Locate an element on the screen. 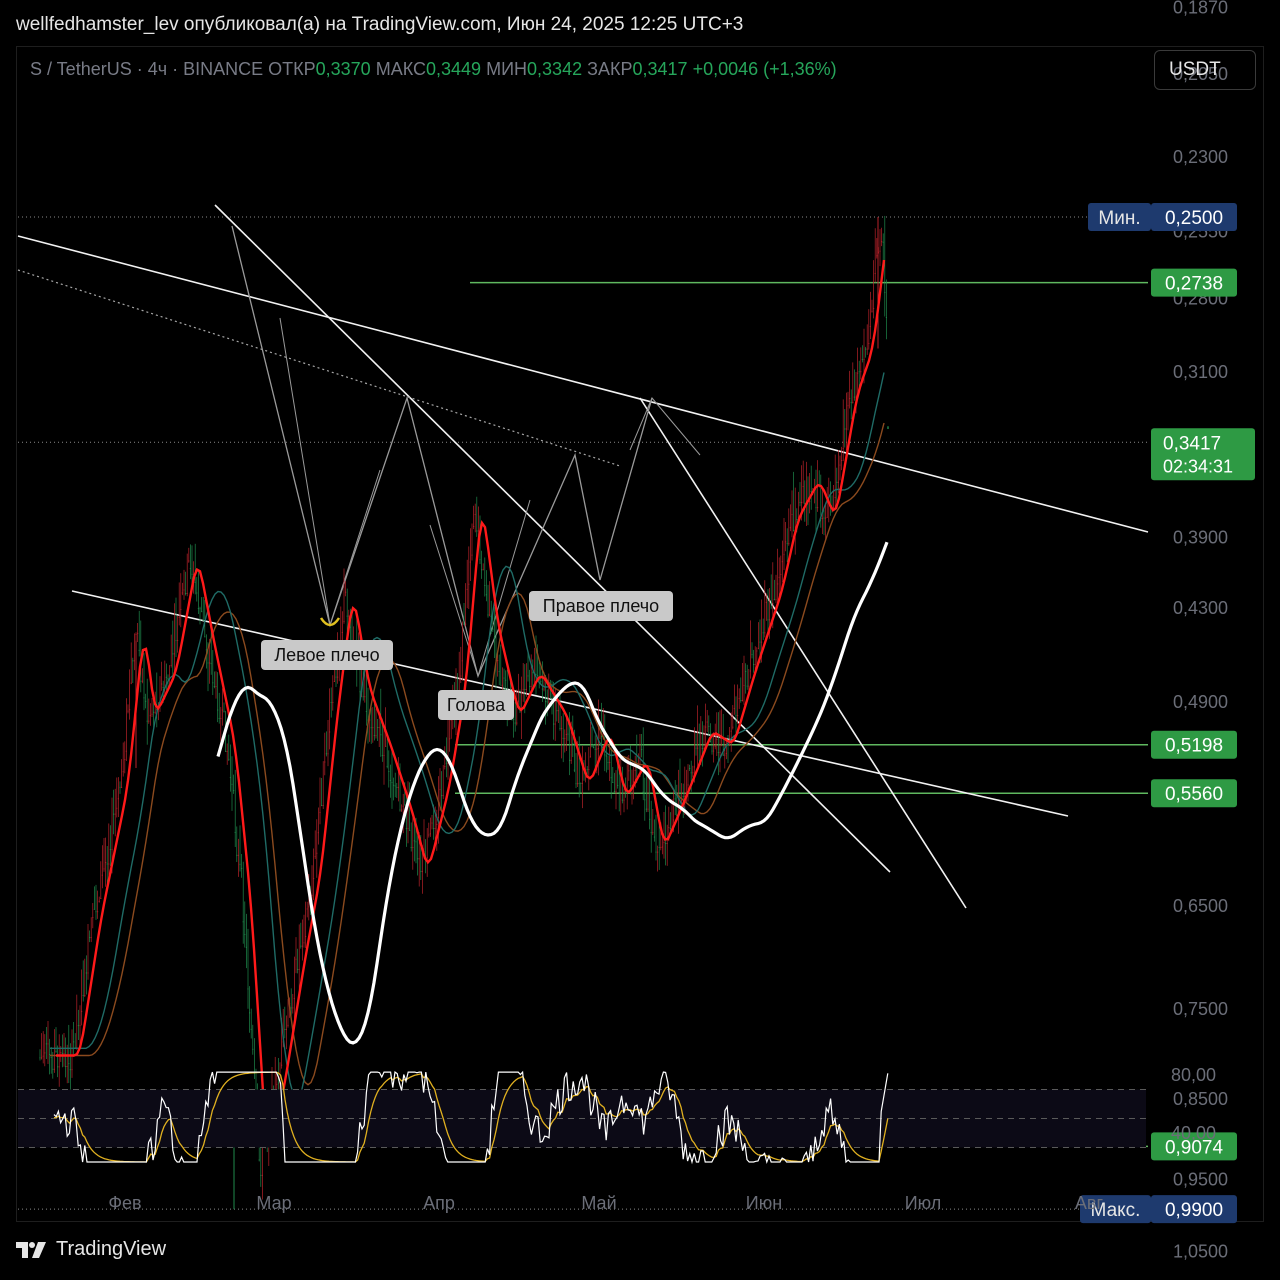 The width and height of the screenshot is (1280, 1280). time-tick-label: Апр is located at coordinates (439, 1203).